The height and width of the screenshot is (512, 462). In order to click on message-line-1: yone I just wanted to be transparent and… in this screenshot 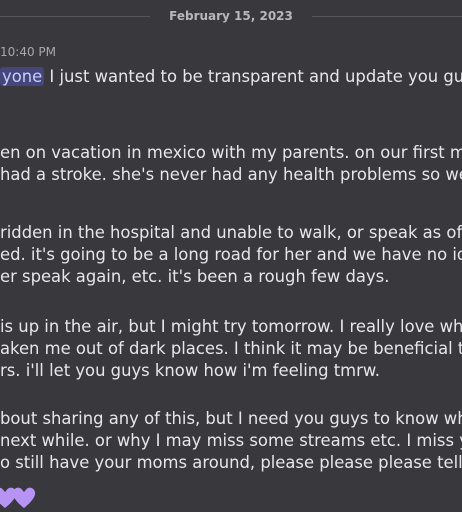, I will do `click(231, 77)`.